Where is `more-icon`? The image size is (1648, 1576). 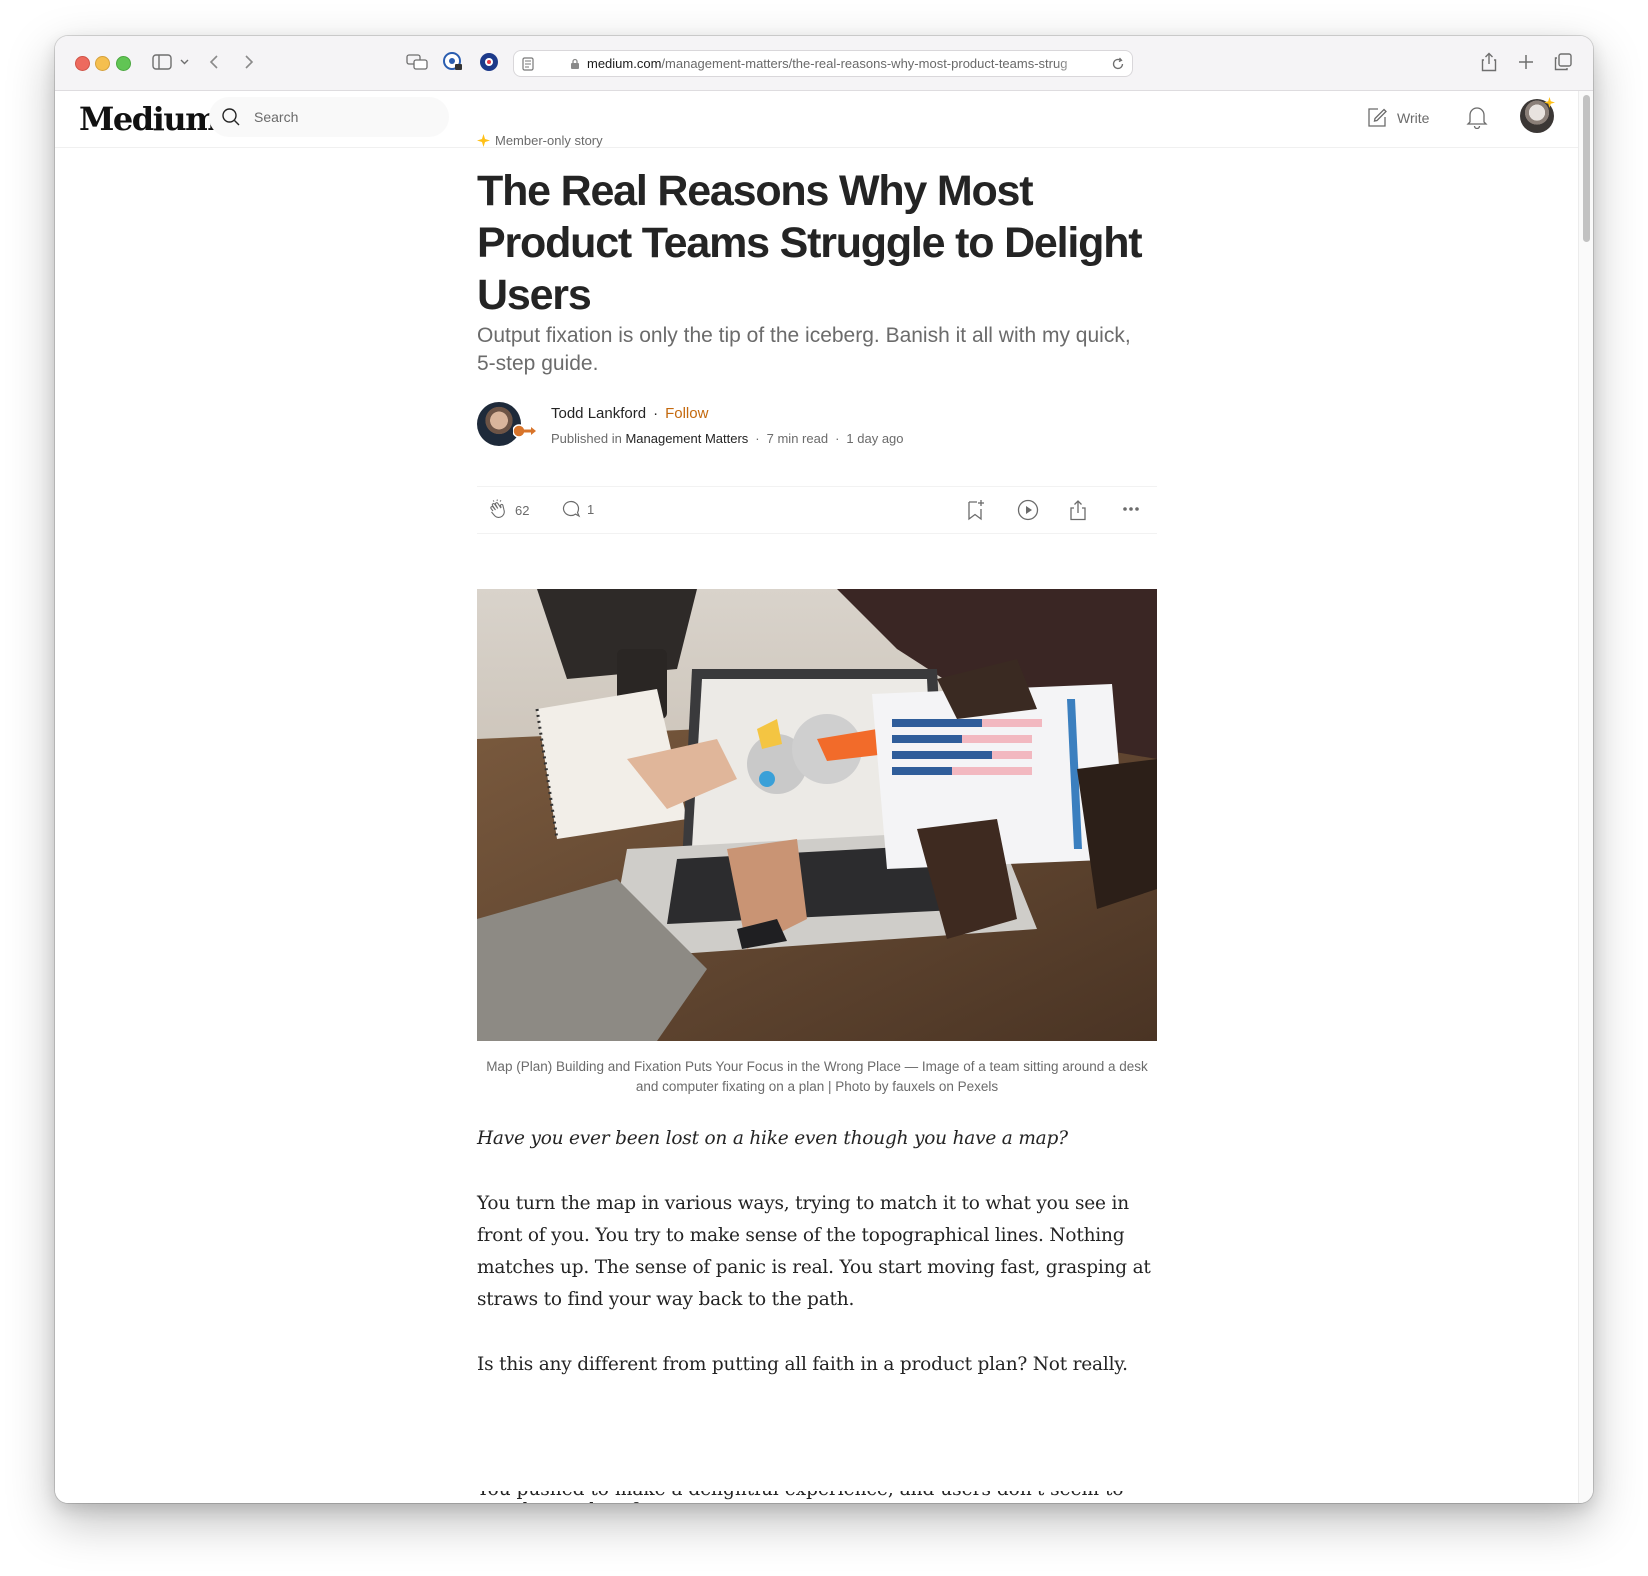 more-icon is located at coordinates (1131, 509).